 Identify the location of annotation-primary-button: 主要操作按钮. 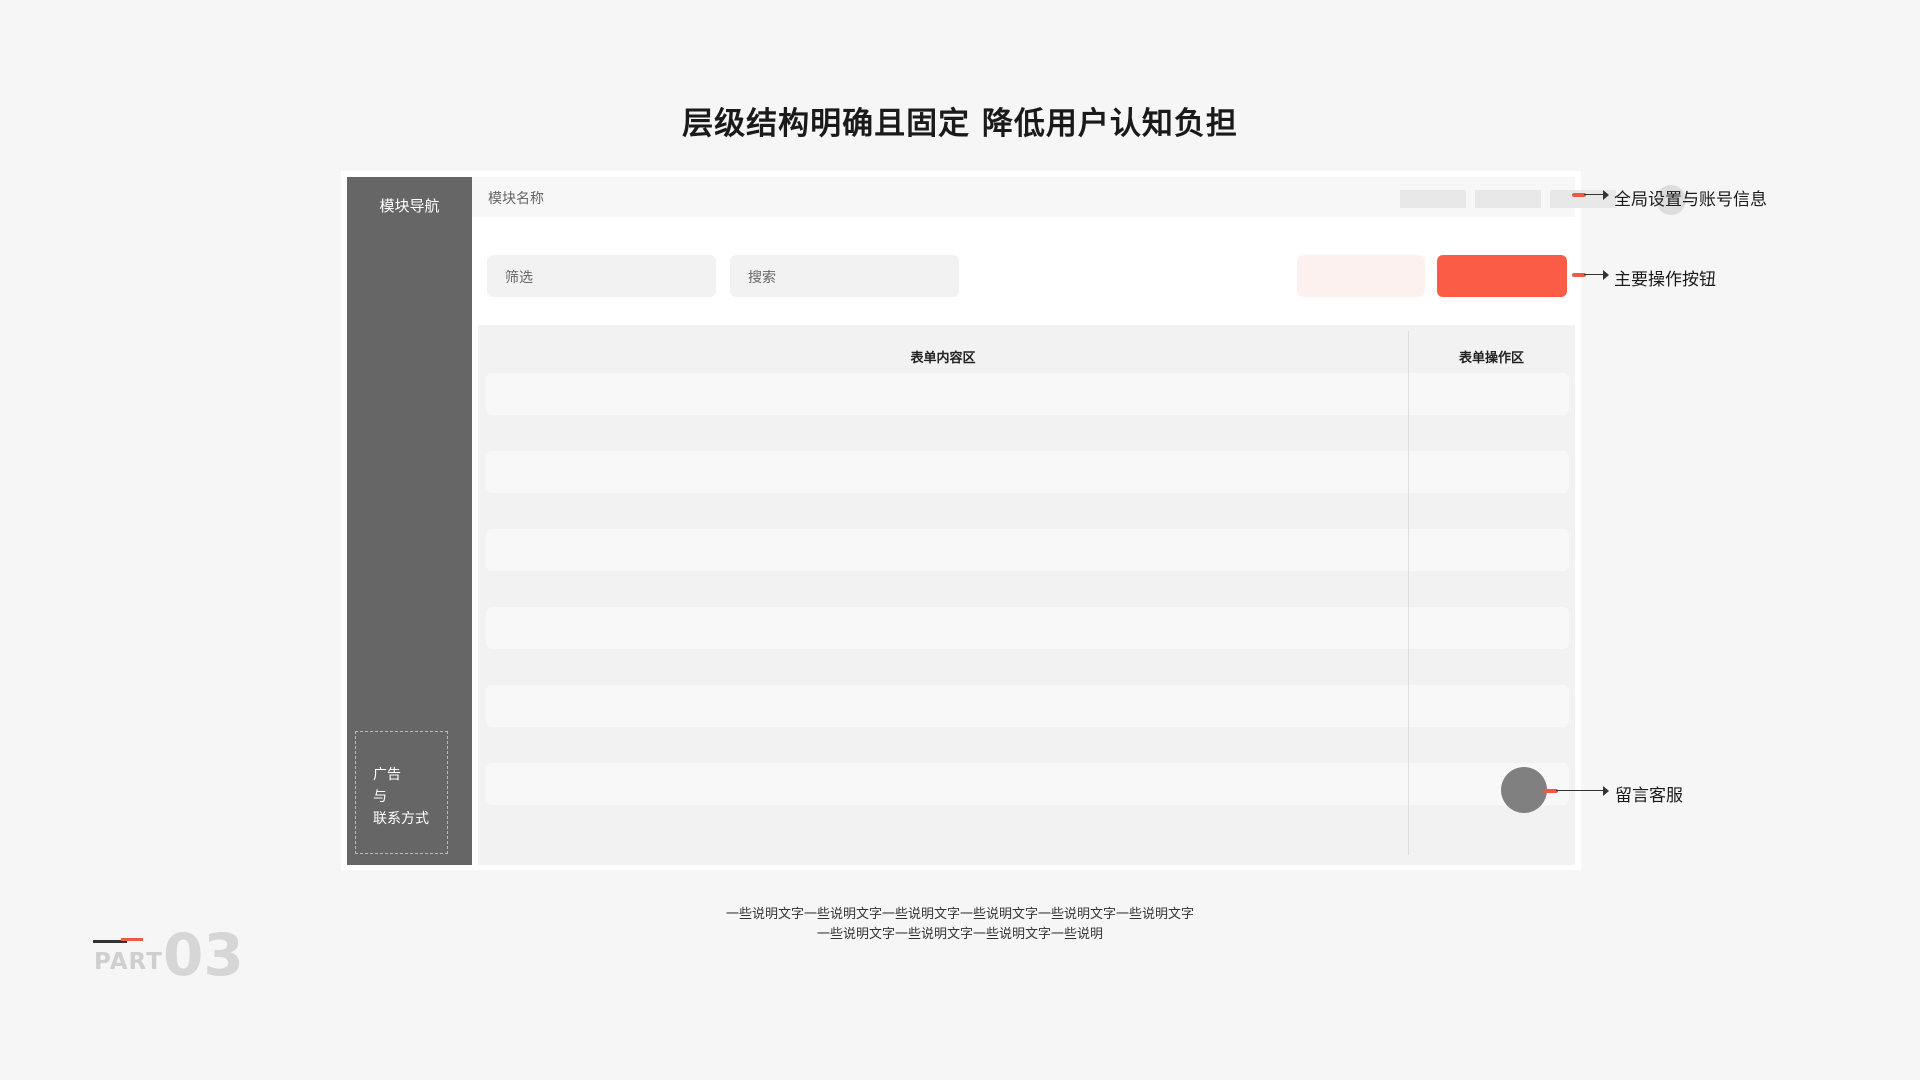
(1657, 277).